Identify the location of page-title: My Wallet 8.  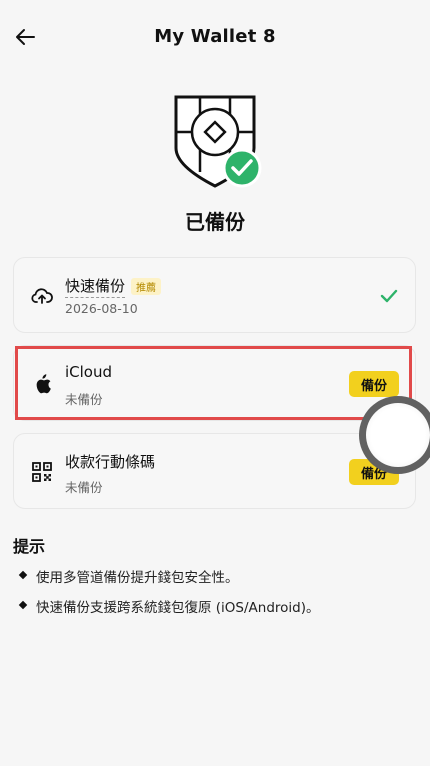
(215, 36).